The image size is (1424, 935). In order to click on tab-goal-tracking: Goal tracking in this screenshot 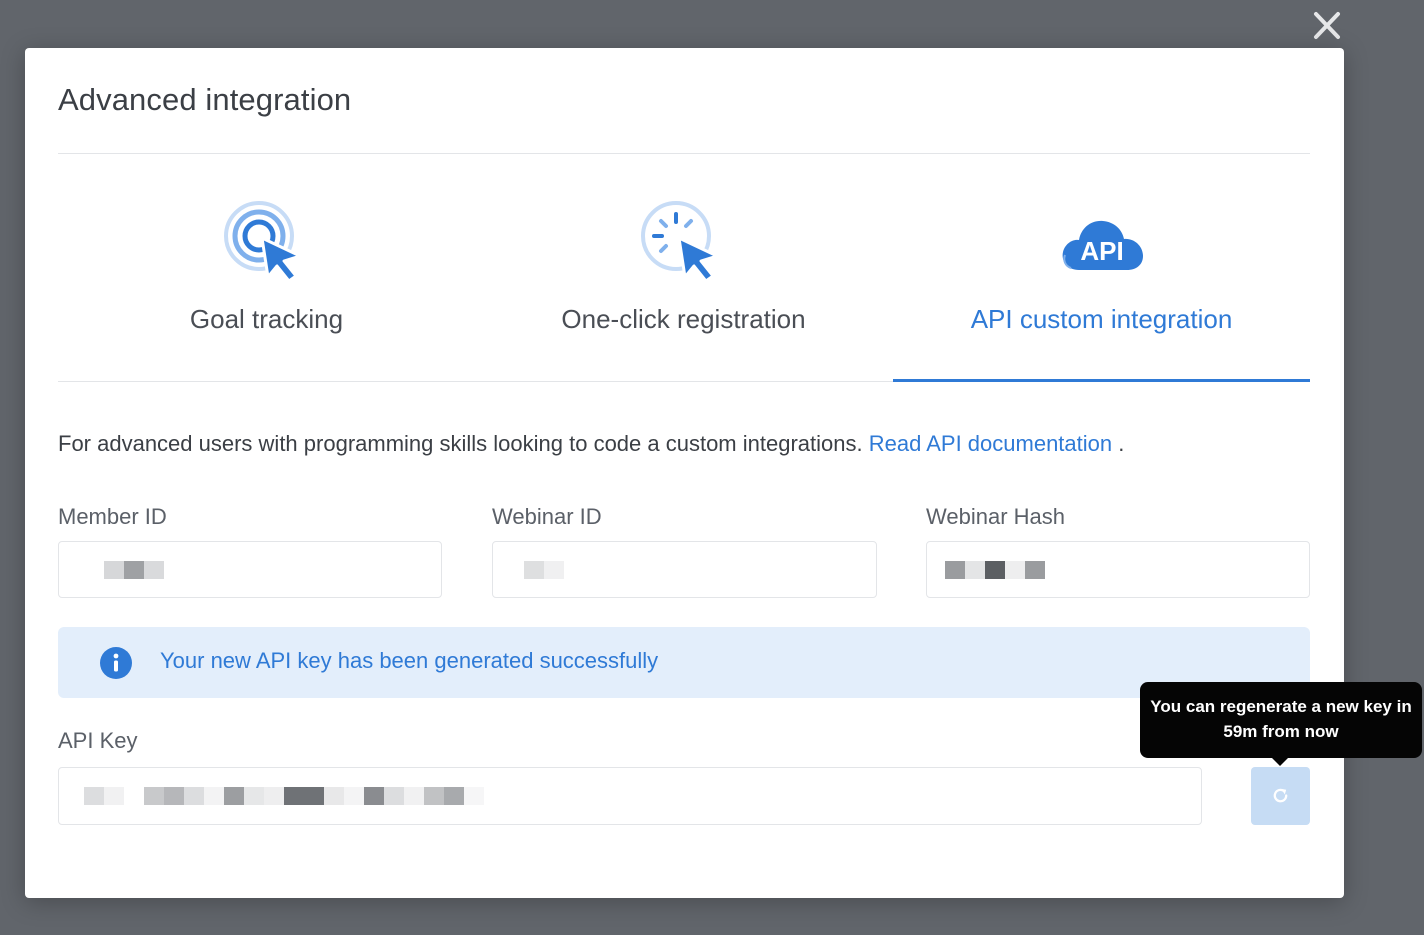, I will do `click(266, 268)`.